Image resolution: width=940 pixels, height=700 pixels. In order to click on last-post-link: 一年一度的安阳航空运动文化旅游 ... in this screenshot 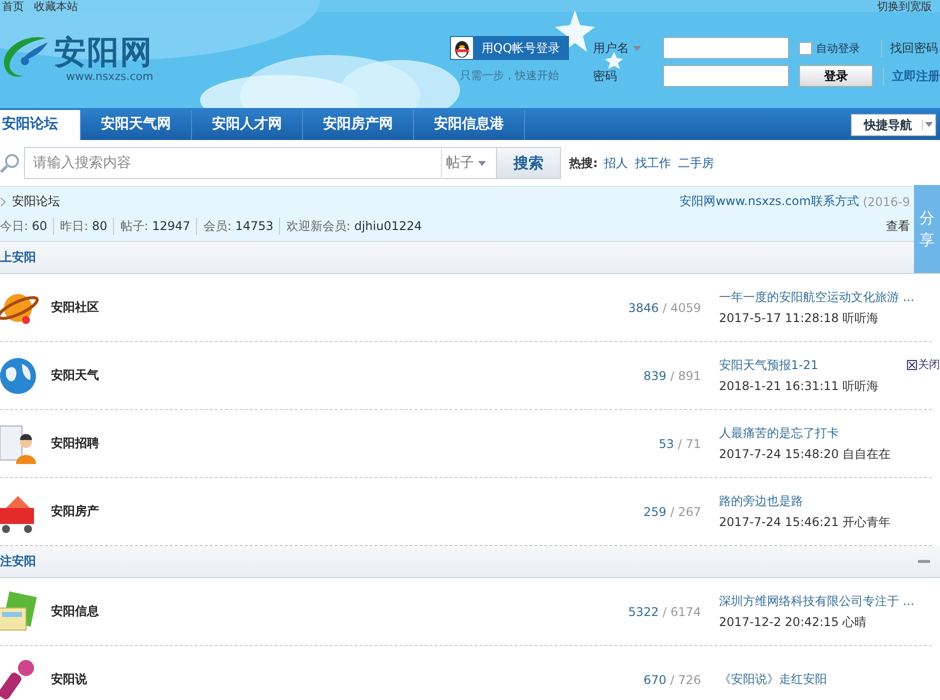, I will do `click(816, 297)`.